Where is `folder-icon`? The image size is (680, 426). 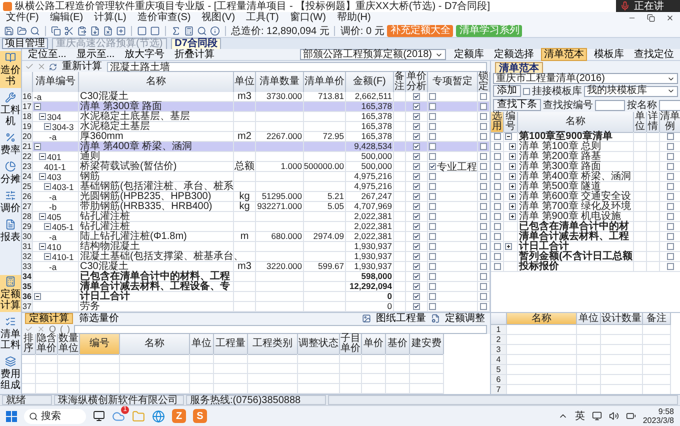 folder-icon is located at coordinates (22, 31).